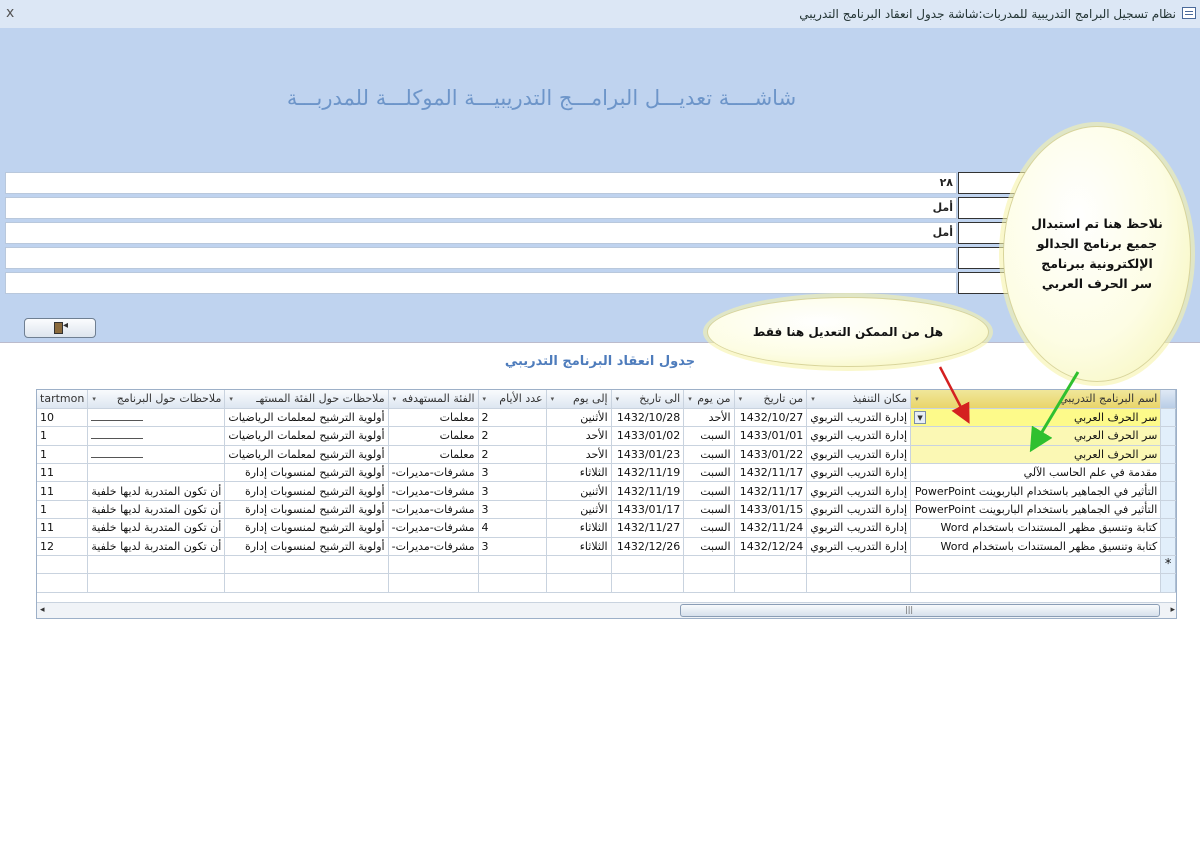  Describe the element at coordinates (606, 610) in the screenshot. I see `horizontal-scrollbar: ◂ ▸` at that location.